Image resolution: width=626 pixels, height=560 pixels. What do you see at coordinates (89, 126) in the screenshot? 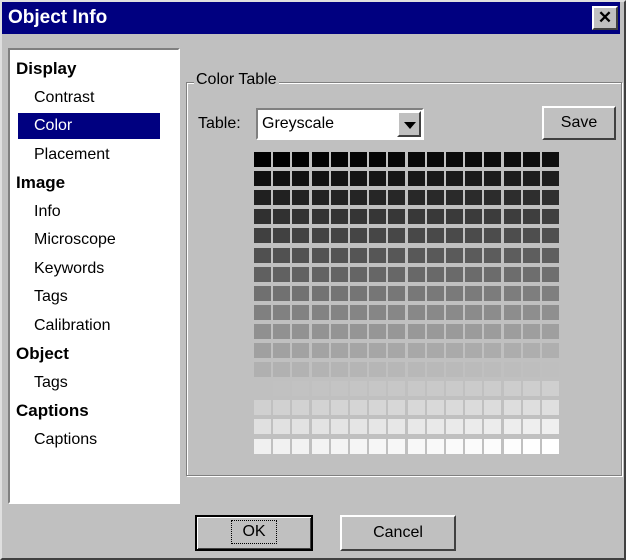
I see `tree-item-color: Color` at bounding box center [89, 126].